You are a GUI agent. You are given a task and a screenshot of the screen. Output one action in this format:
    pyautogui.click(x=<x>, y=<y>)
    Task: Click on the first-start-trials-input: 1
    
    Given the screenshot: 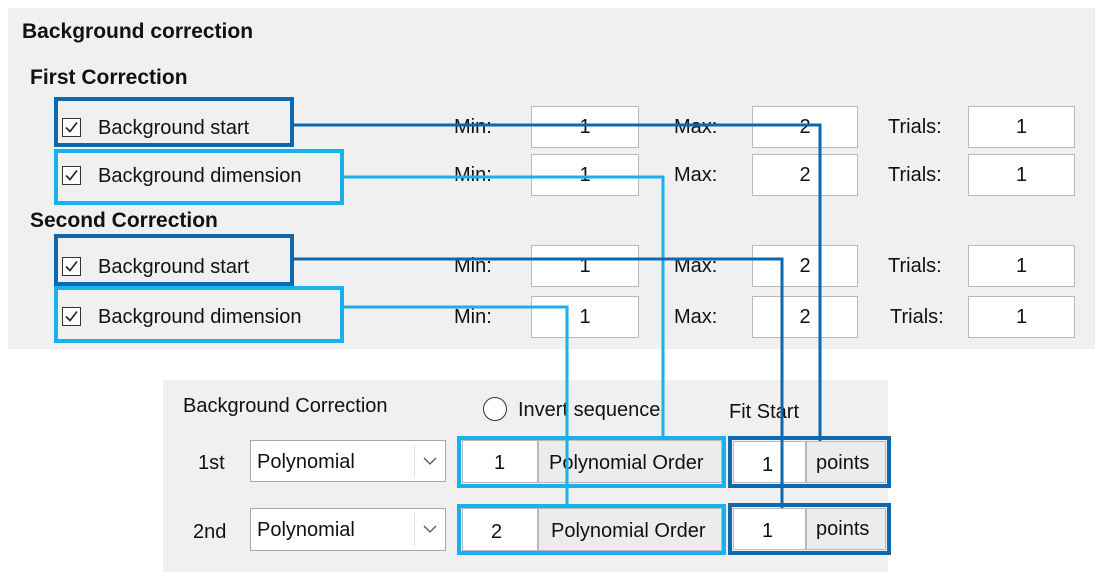 What is the action you would take?
    pyautogui.click(x=1021, y=127)
    